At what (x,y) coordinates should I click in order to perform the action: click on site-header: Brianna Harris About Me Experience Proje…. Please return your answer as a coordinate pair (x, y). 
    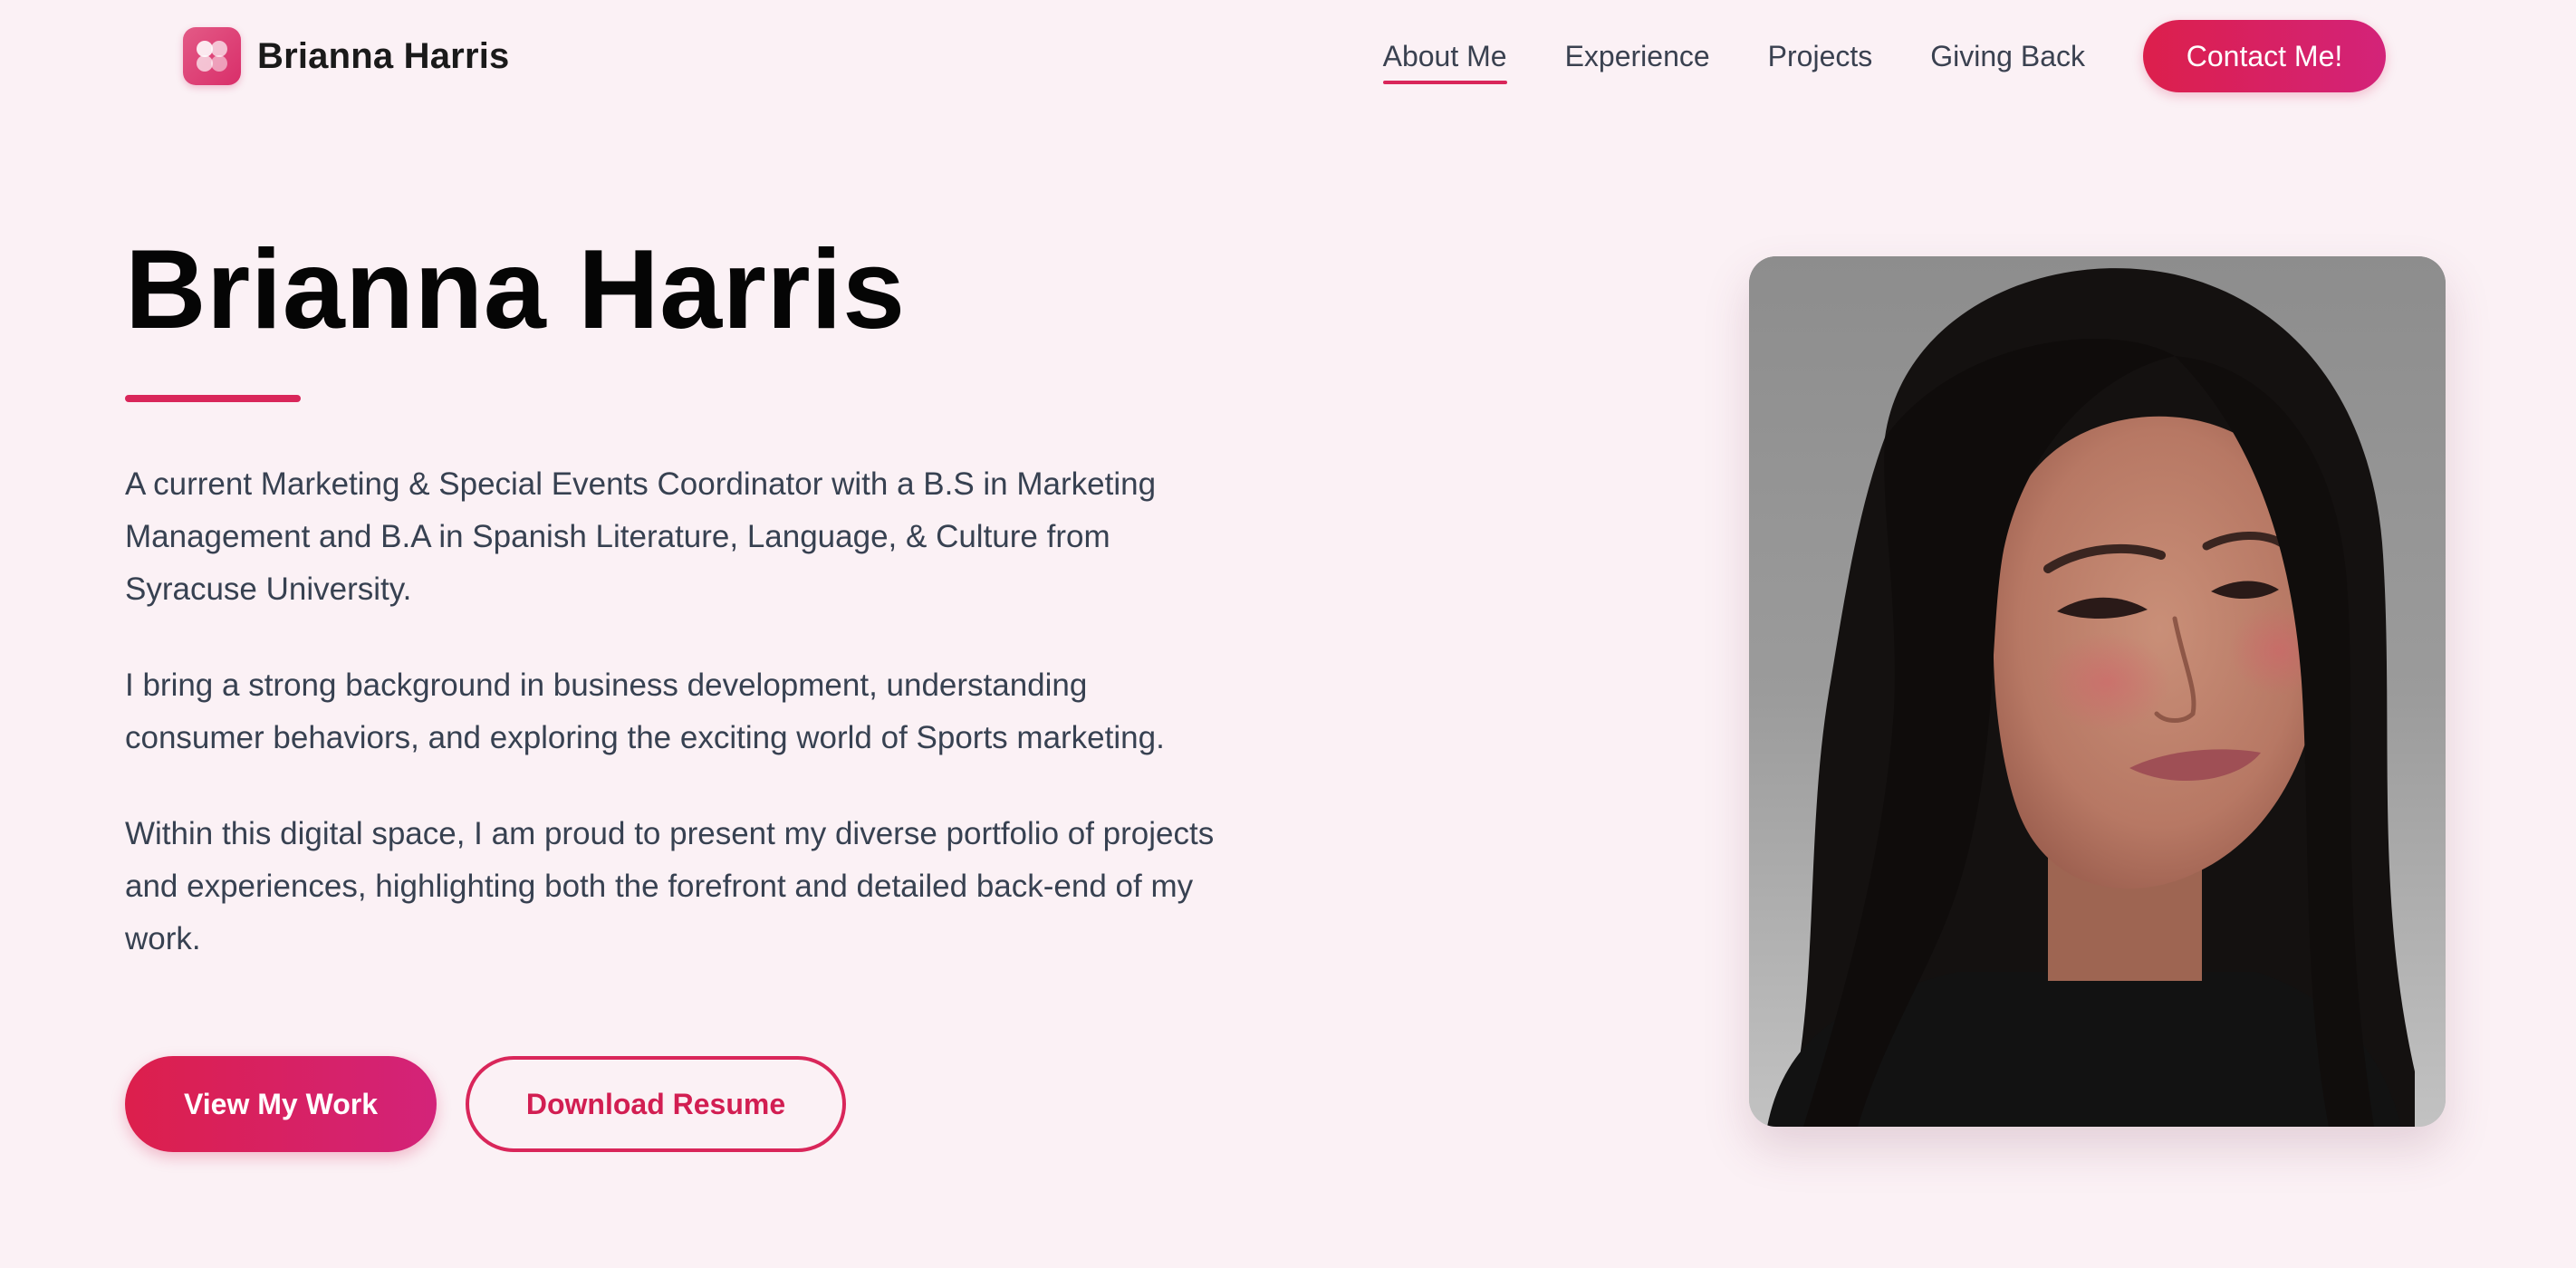
    Looking at the image, I should click on (1288, 56).